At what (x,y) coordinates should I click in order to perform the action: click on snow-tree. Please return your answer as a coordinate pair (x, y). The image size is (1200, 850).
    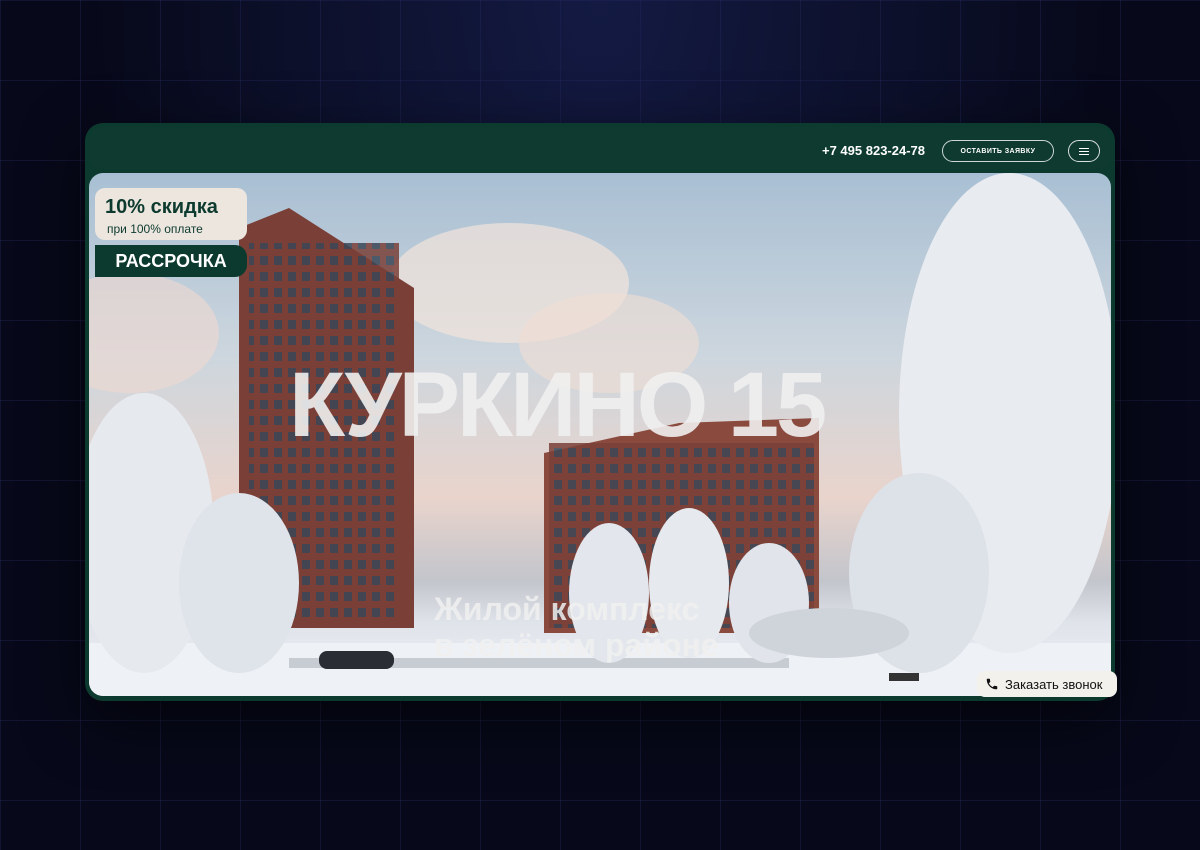
    Looking at the image, I should click on (239, 583).